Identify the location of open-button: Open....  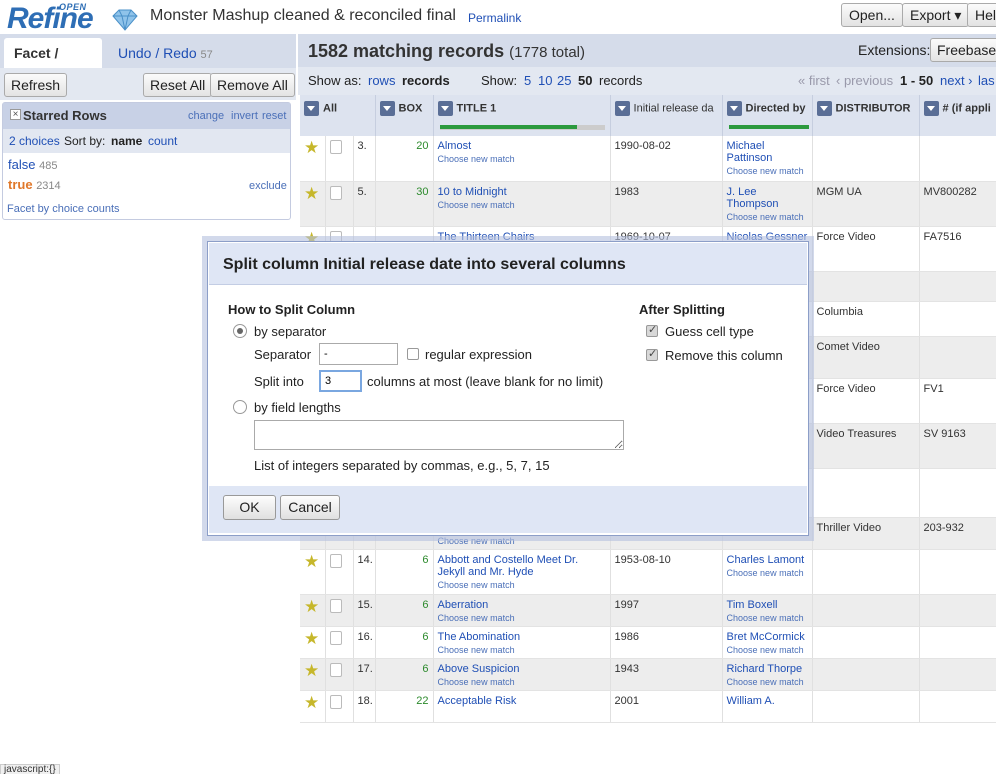
(872, 15).